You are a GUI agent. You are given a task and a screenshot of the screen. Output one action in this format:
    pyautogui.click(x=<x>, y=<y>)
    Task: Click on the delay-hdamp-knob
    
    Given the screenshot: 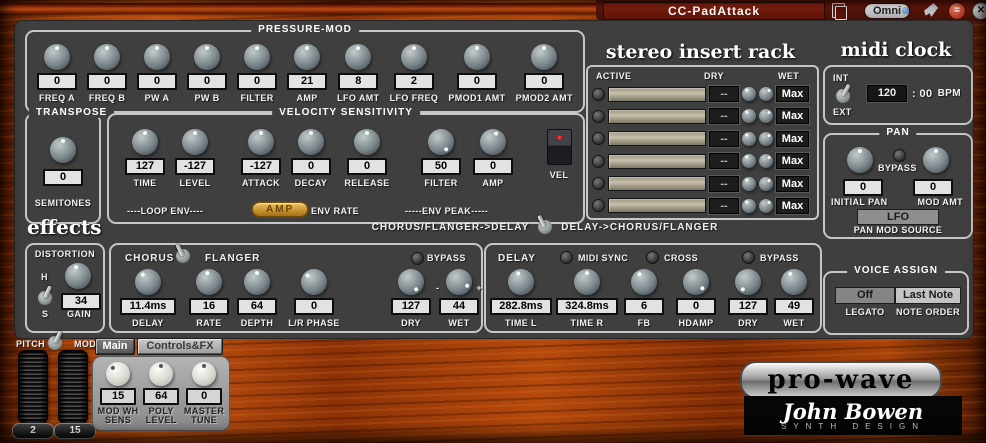 What is the action you would take?
    pyautogui.click(x=696, y=282)
    